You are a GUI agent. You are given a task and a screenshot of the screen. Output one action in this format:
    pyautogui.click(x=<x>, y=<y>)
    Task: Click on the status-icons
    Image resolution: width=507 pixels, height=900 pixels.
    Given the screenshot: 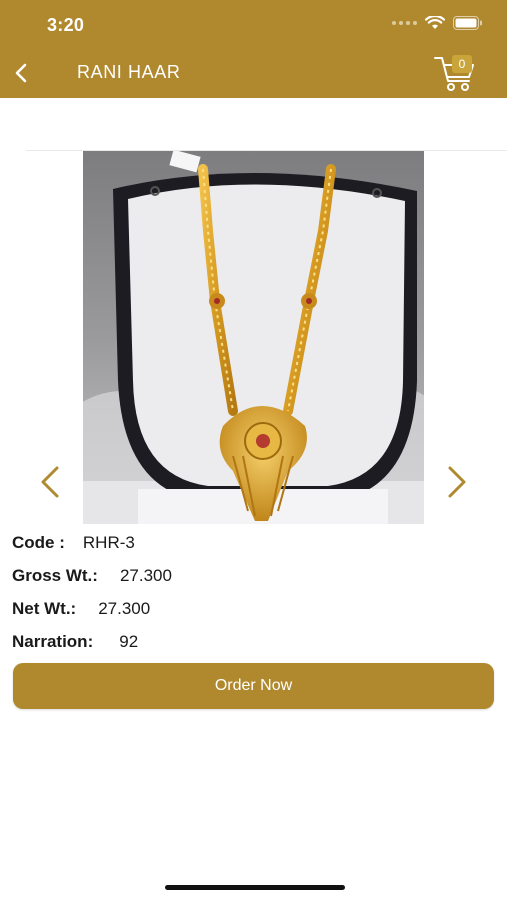 What is the action you would take?
    pyautogui.click(x=437, y=23)
    